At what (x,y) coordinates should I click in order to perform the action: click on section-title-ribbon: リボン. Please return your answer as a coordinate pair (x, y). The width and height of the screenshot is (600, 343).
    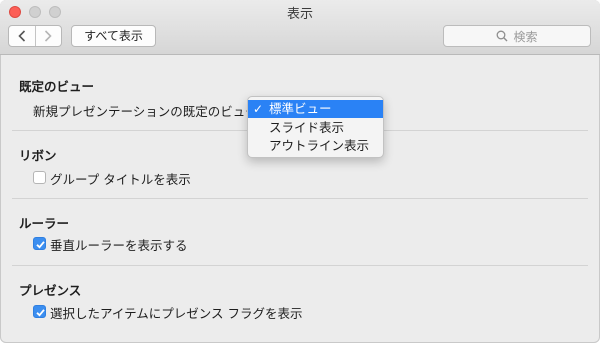
    Looking at the image, I should click on (38, 155).